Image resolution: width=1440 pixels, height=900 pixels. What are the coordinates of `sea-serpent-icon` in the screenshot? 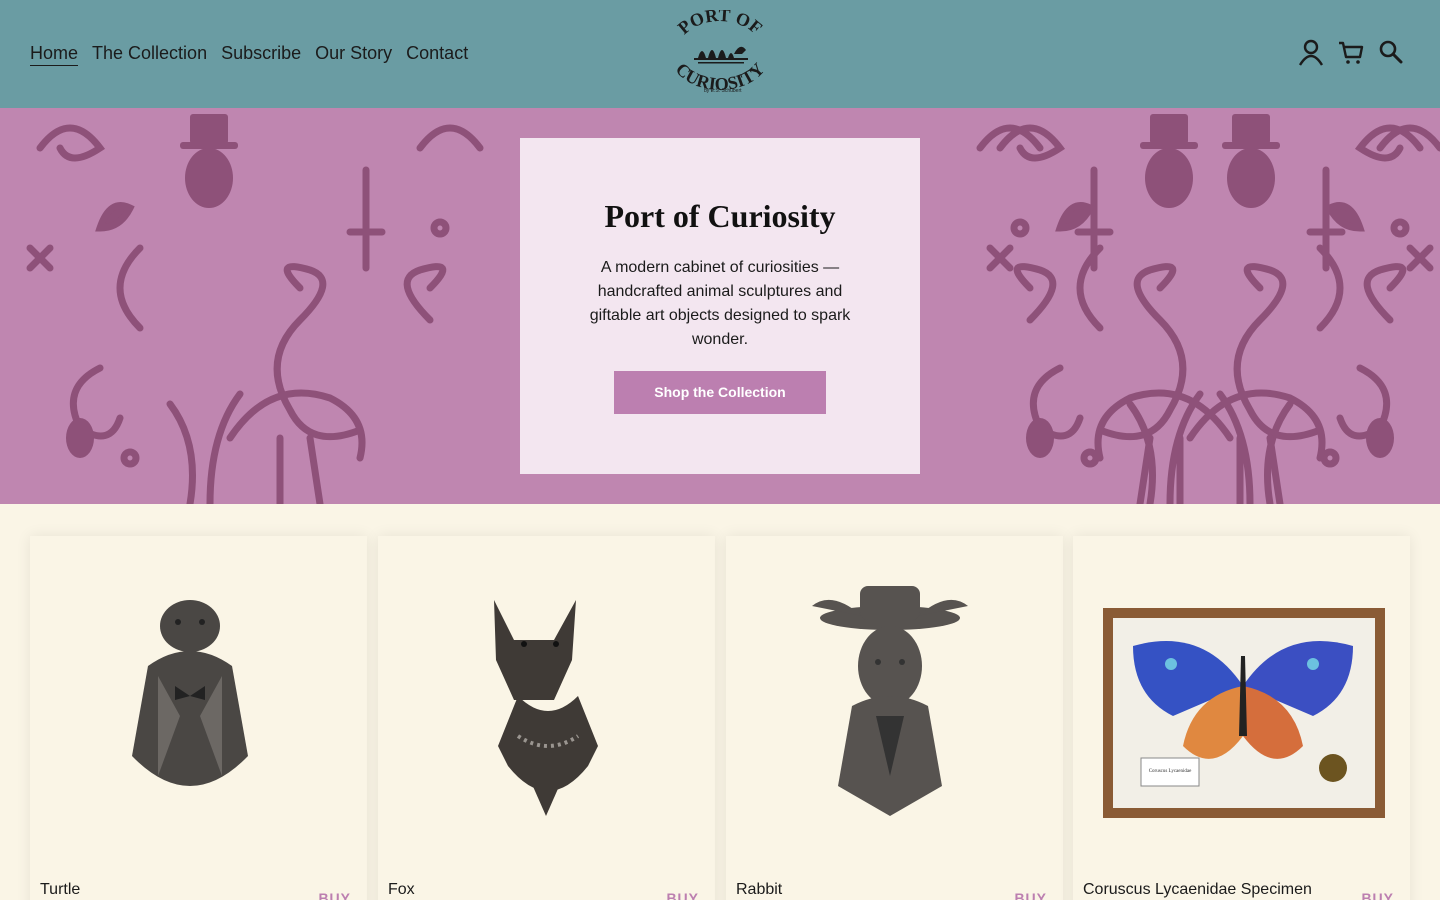 It's located at (721, 55).